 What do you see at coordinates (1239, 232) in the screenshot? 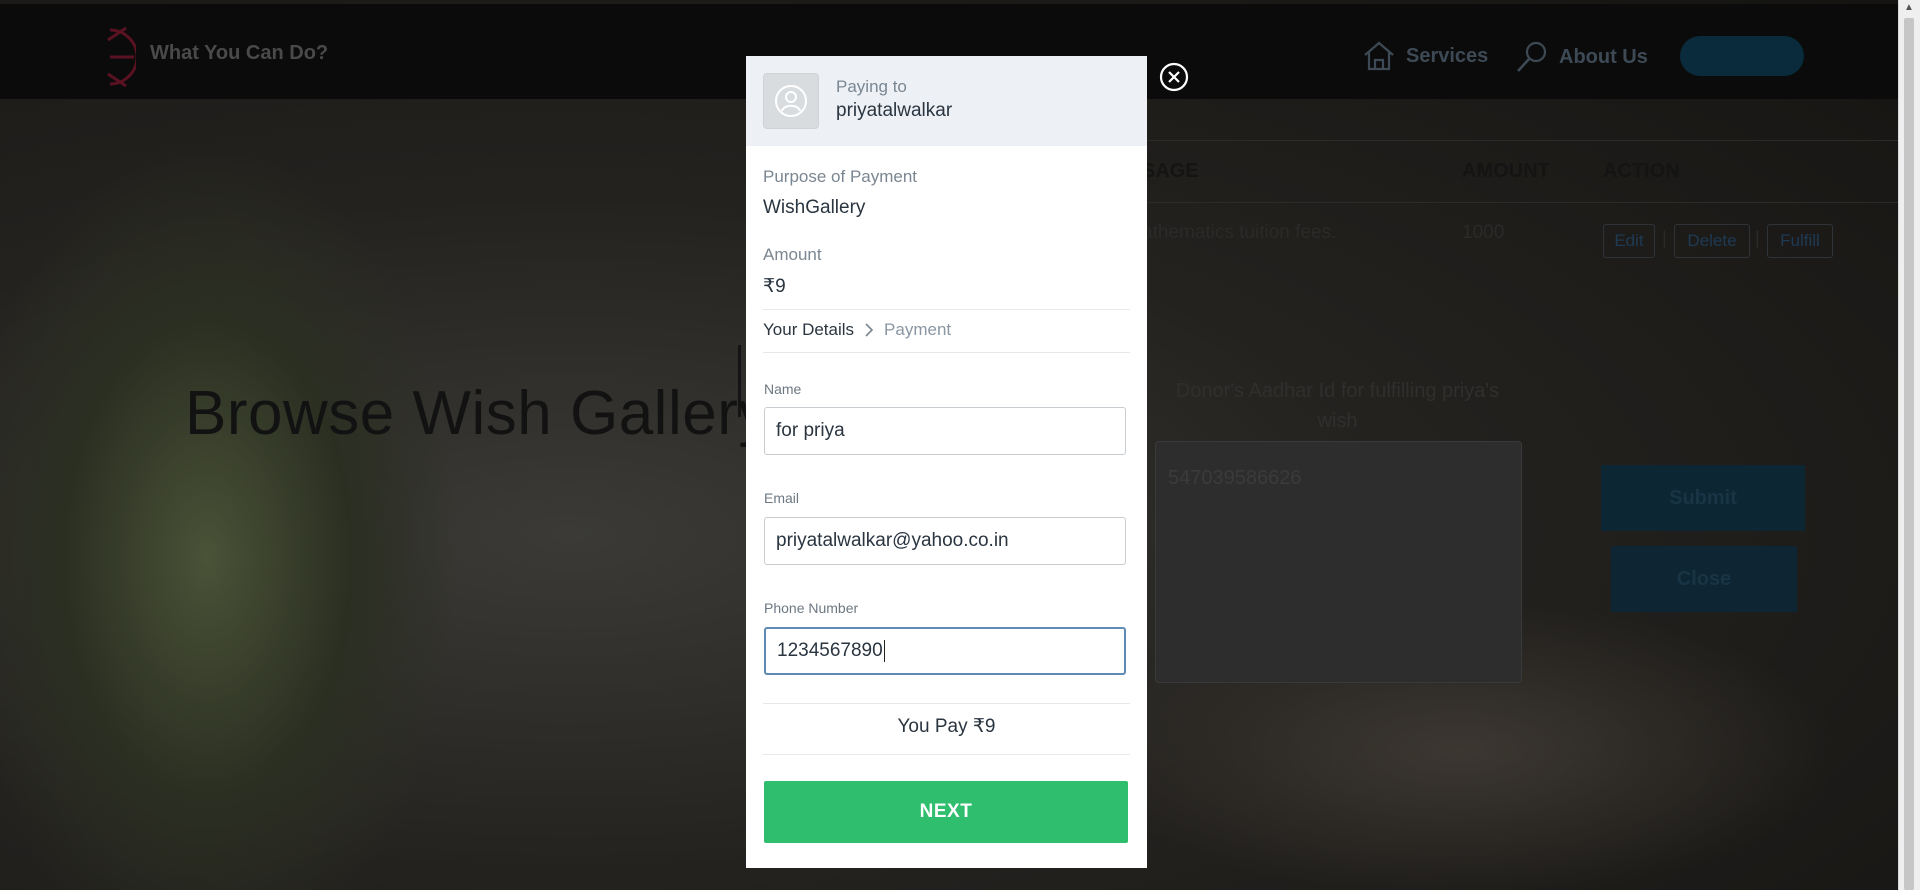
I see `table-cell-message: athematics tuition fees.` at bounding box center [1239, 232].